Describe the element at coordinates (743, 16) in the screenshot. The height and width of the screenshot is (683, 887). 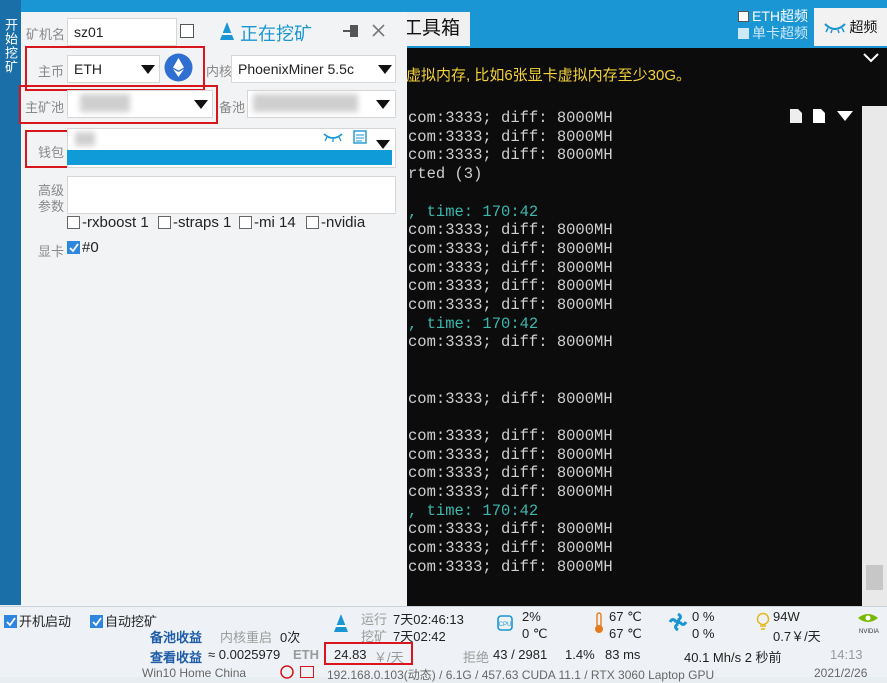
I see `eth-overclock-checkbox` at that location.